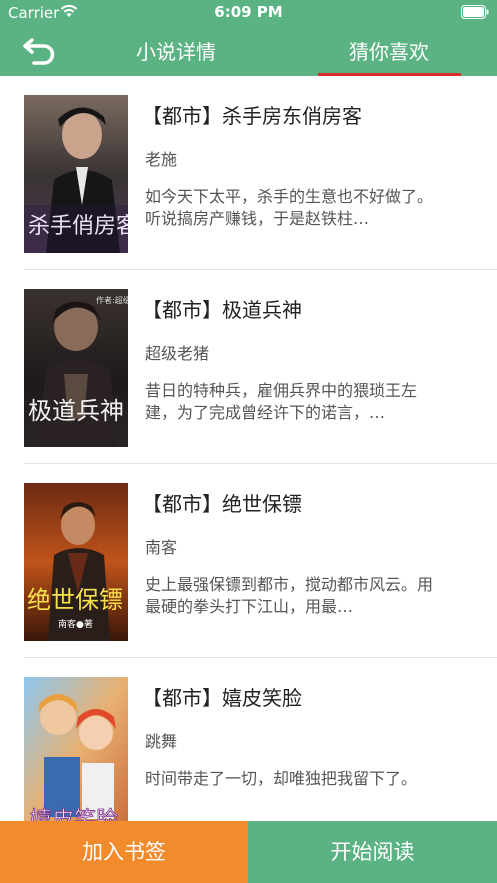 The height and width of the screenshot is (883, 497). I want to click on nav-bar: 小说详情 猜你喜欢, so click(248, 51).